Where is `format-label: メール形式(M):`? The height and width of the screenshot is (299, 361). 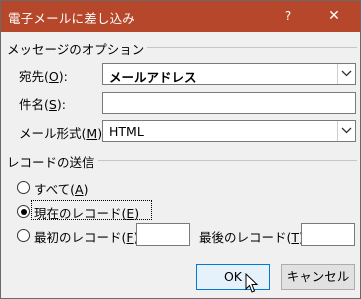 format-label: メール形式(M): is located at coordinates (62, 133).